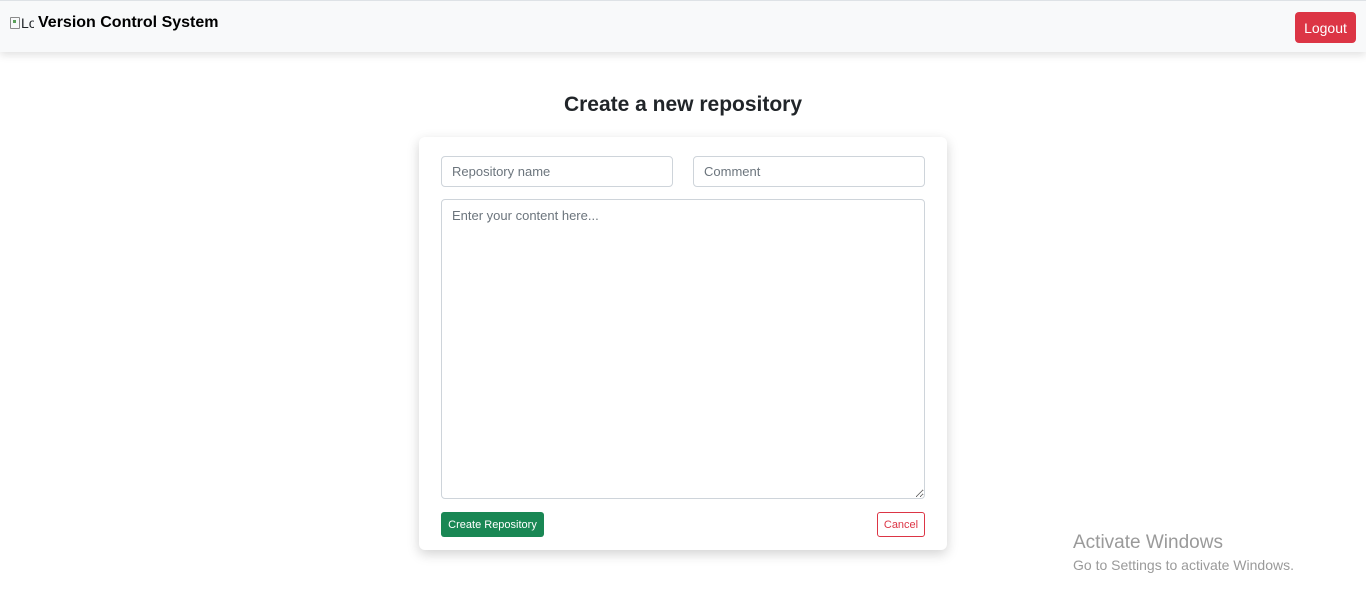 This screenshot has width=1366, height=599. What do you see at coordinates (683, 26) in the screenshot?
I see `navbar: Lo Version Control System Logout` at bounding box center [683, 26].